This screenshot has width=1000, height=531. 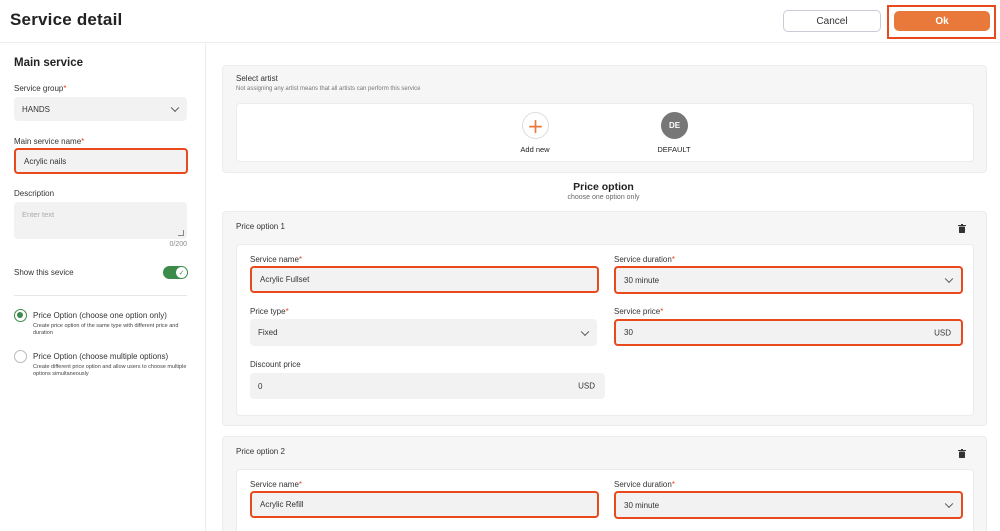 What do you see at coordinates (20, 356) in the screenshot?
I see `radio-multiple-option` at bounding box center [20, 356].